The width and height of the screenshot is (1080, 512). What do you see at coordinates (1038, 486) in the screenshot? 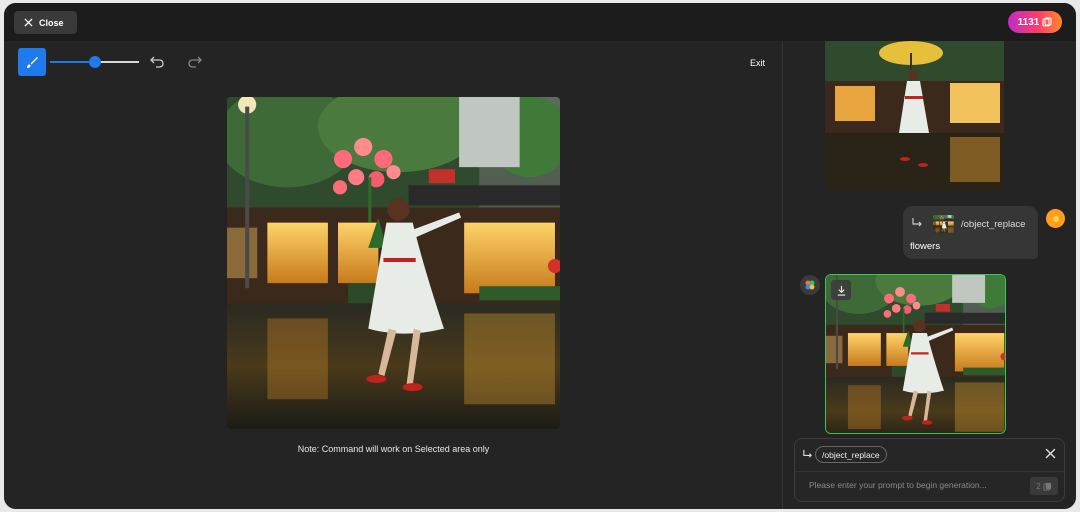
I see `send-cost: 2` at bounding box center [1038, 486].